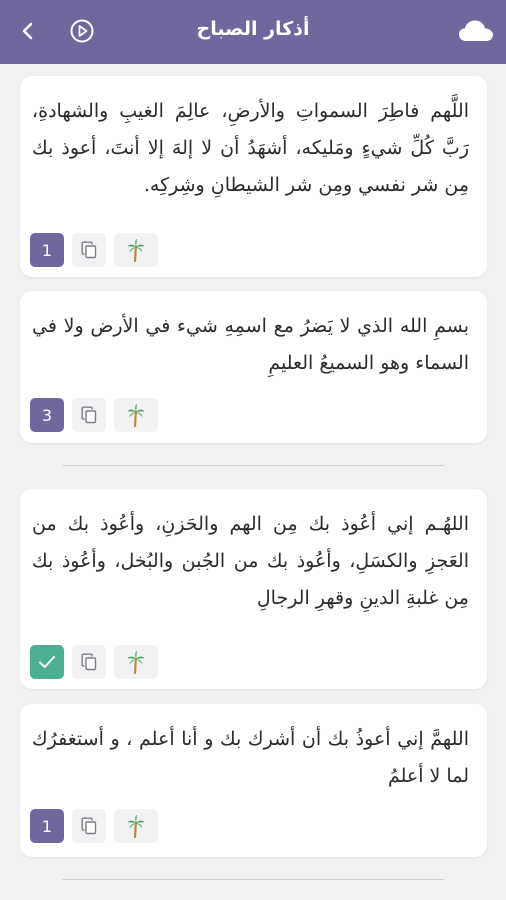  I want to click on counter-value: 3, so click(47, 415).